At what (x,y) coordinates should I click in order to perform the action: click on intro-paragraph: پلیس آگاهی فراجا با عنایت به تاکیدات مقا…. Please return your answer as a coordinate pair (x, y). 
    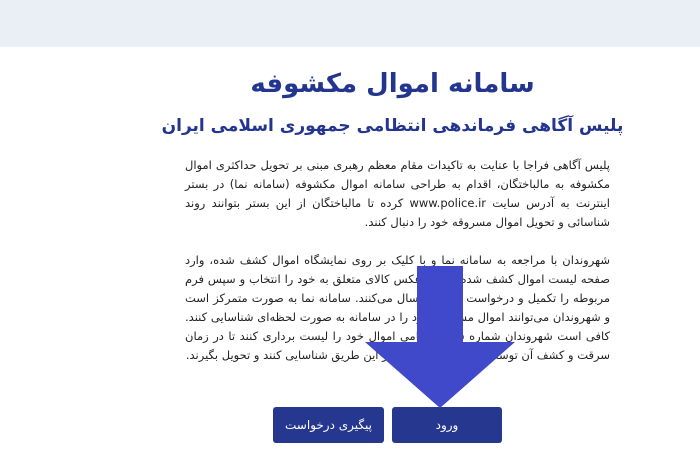
    Looking at the image, I should click on (397, 193).